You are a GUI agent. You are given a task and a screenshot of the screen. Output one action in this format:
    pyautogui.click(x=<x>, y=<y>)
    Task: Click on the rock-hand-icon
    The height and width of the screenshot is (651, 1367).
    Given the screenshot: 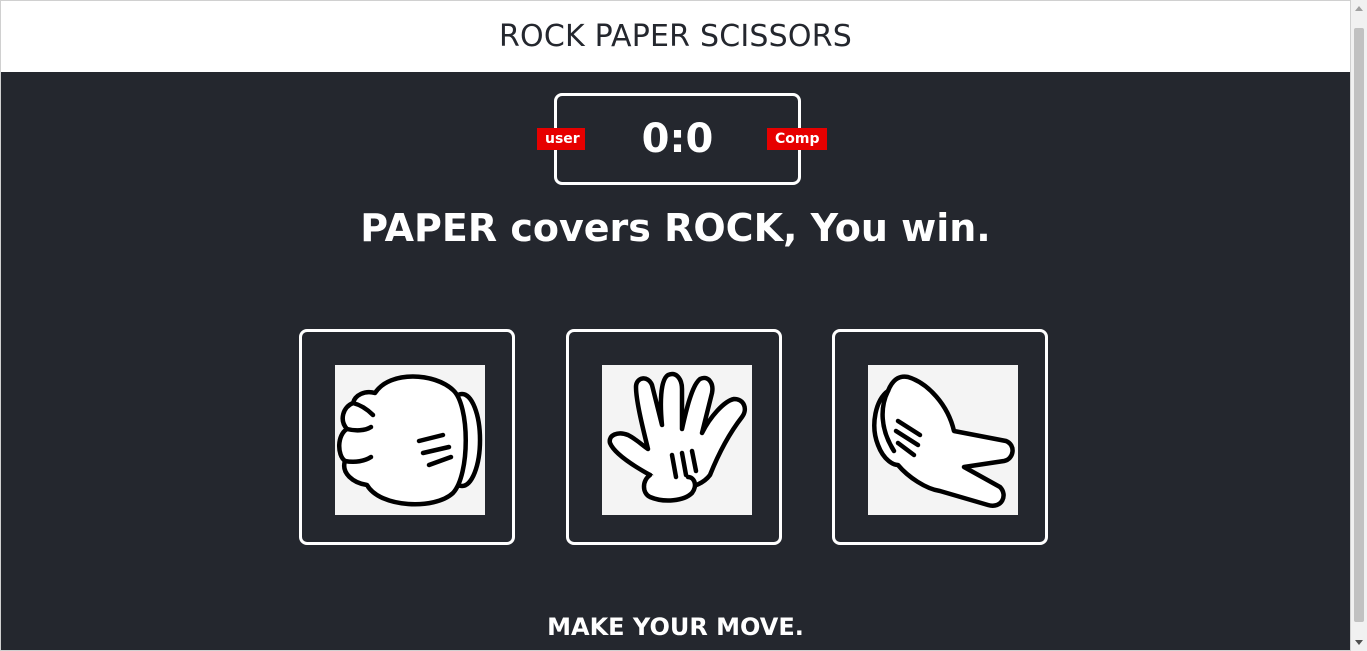 What is the action you would take?
    pyautogui.click(x=410, y=440)
    